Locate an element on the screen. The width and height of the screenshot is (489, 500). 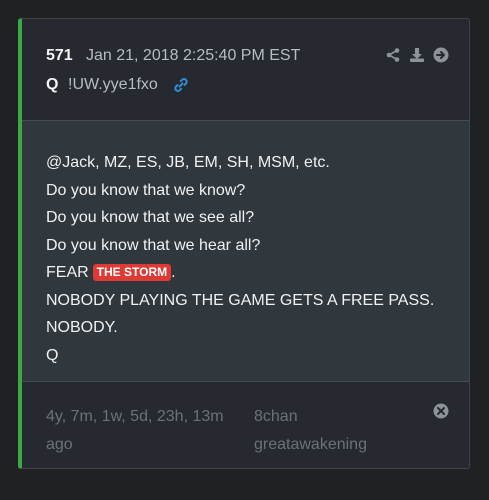
post-age-line: 4y, 7m, 1w, 5d, 23h, 13m is located at coordinates (135, 416).